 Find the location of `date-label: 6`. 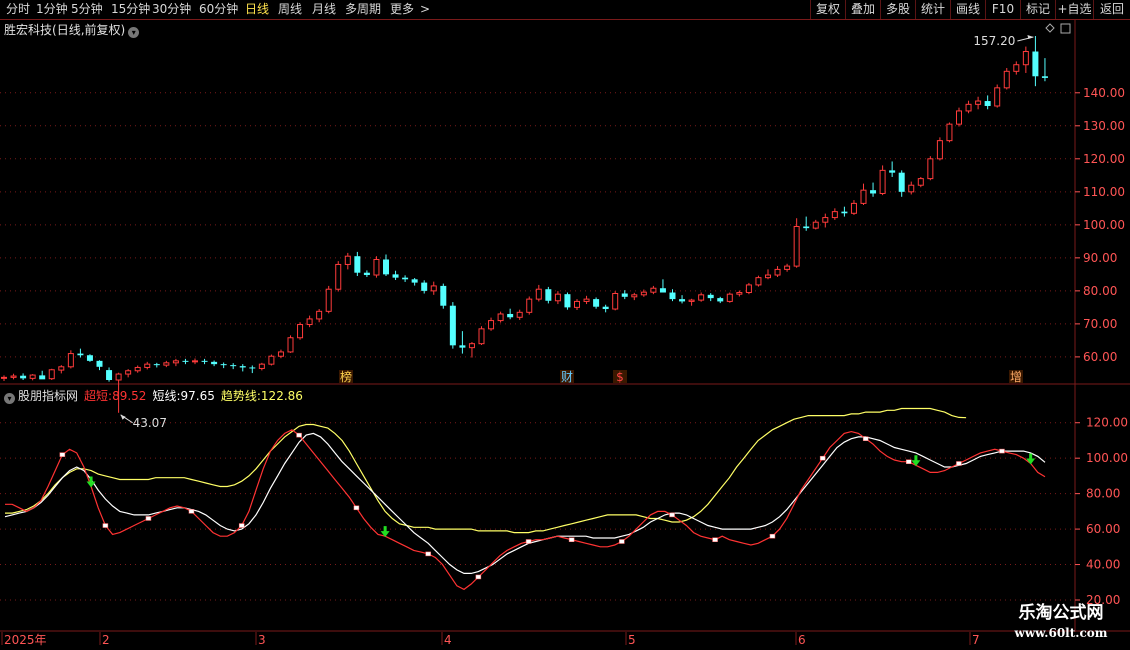

date-label: 6 is located at coordinates (802, 640).